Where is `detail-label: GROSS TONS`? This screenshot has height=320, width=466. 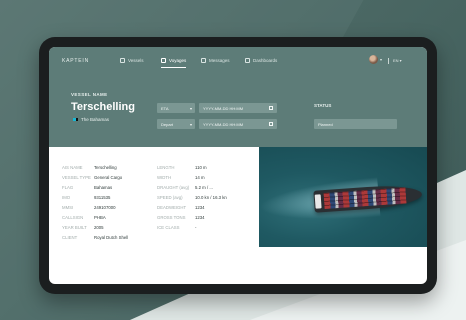 detail-label: GROSS TONS is located at coordinates (171, 217).